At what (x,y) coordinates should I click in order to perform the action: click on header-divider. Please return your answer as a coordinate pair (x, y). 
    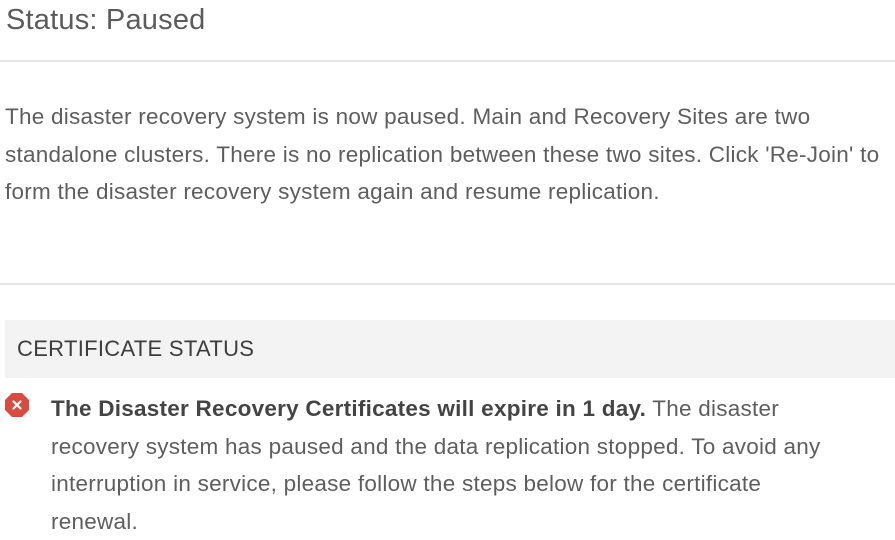
    Looking at the image, I should click on (447, 61).